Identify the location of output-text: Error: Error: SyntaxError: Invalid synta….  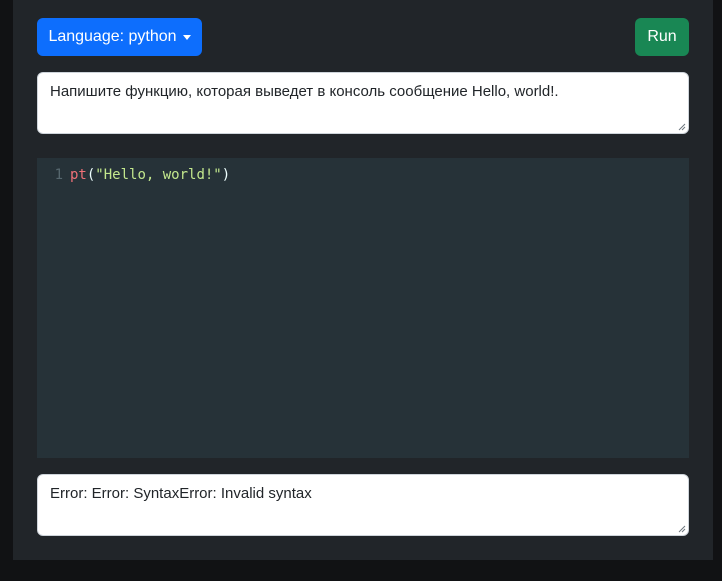
(181, 493).